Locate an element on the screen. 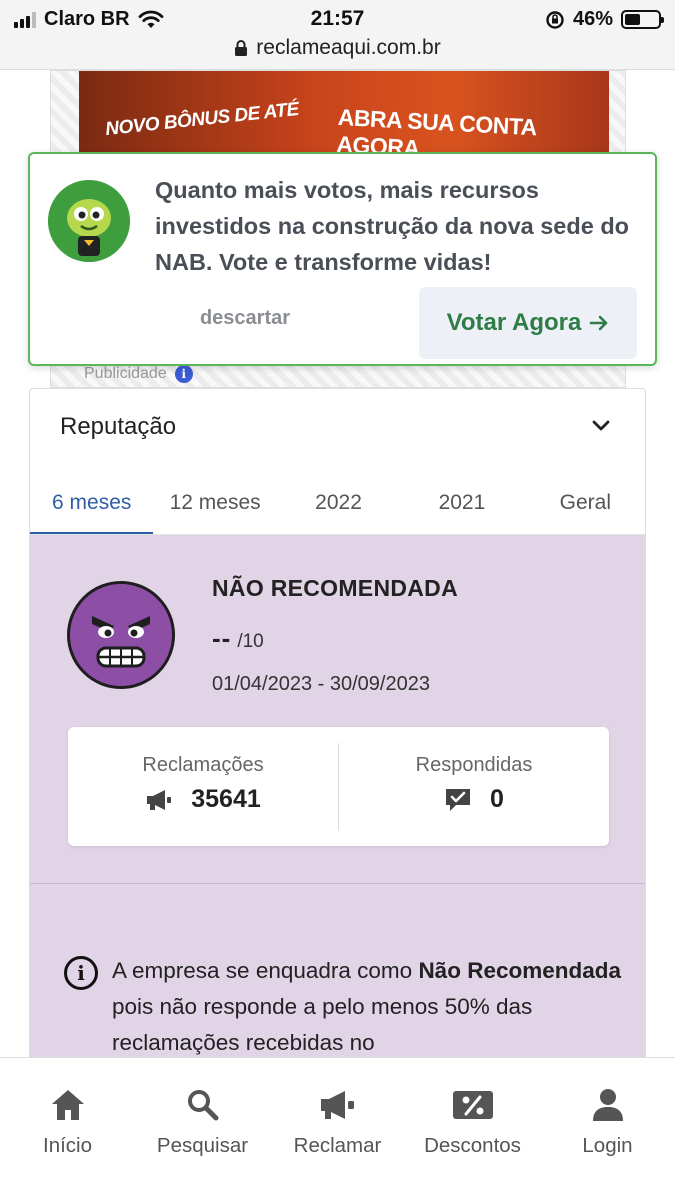 This screenshot has width=675, height=1200. nav-pesquisar: Pesquisar is located at coordinates (202, 1129).